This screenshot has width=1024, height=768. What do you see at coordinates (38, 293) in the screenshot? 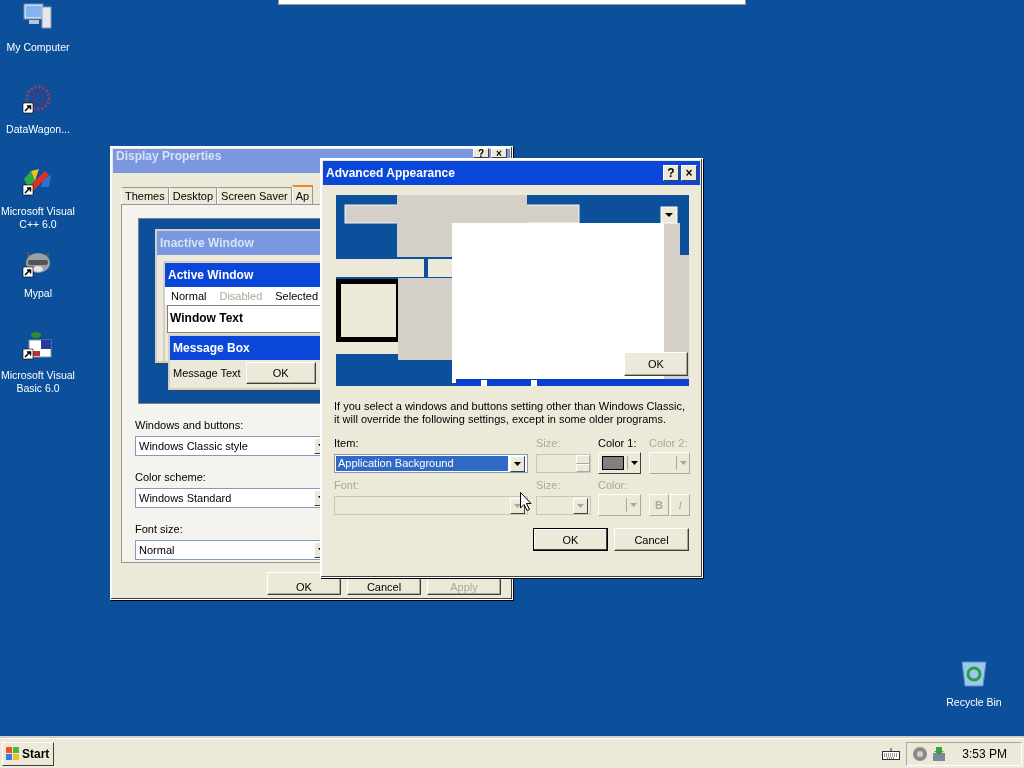
I see `icon-label: Mypal` at bounding box center [38, 293].